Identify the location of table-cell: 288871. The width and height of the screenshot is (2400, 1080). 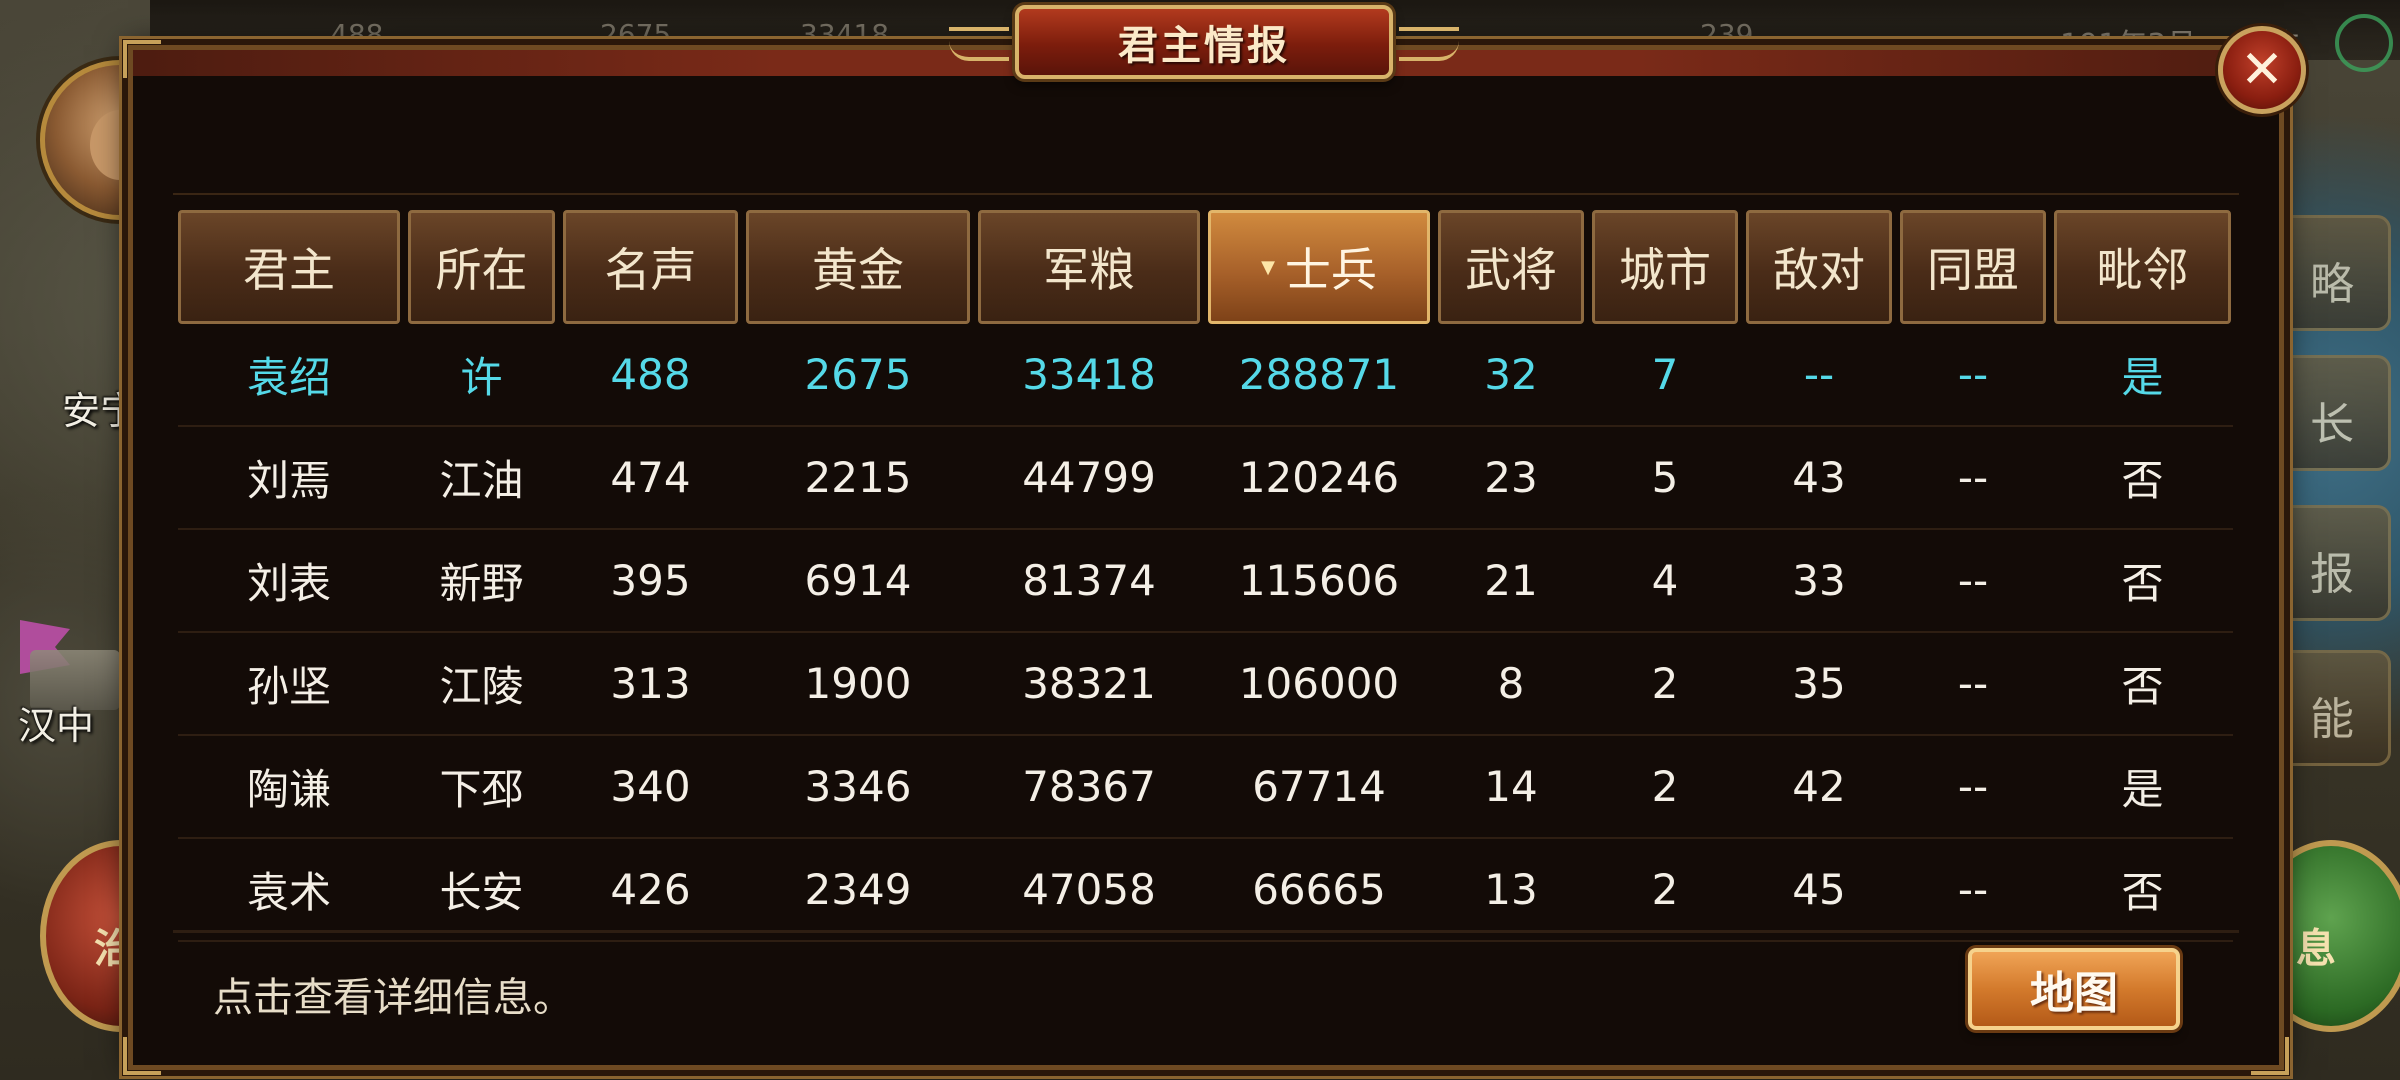
(1319, 374).